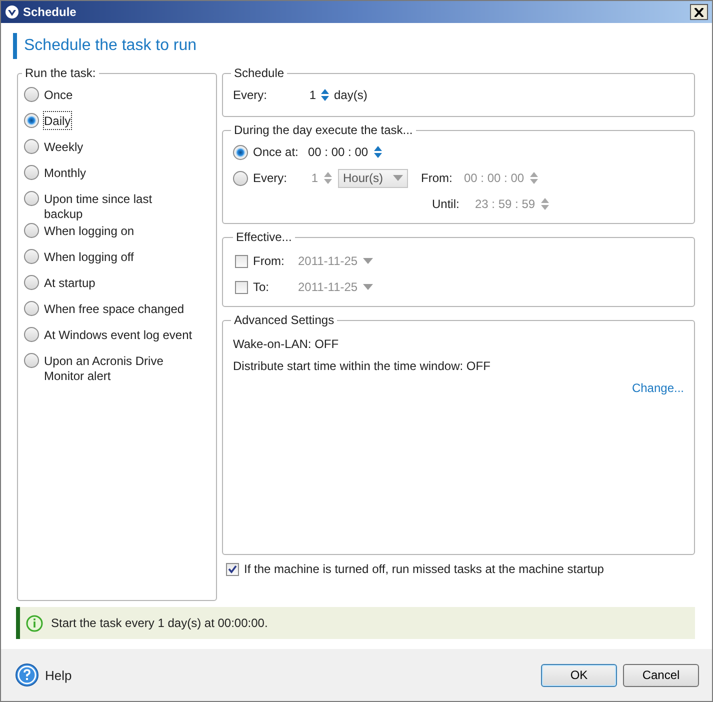  Describe the element at coordinates (119, 282) in the screenshot. I see `option-label: At startup` at that location.